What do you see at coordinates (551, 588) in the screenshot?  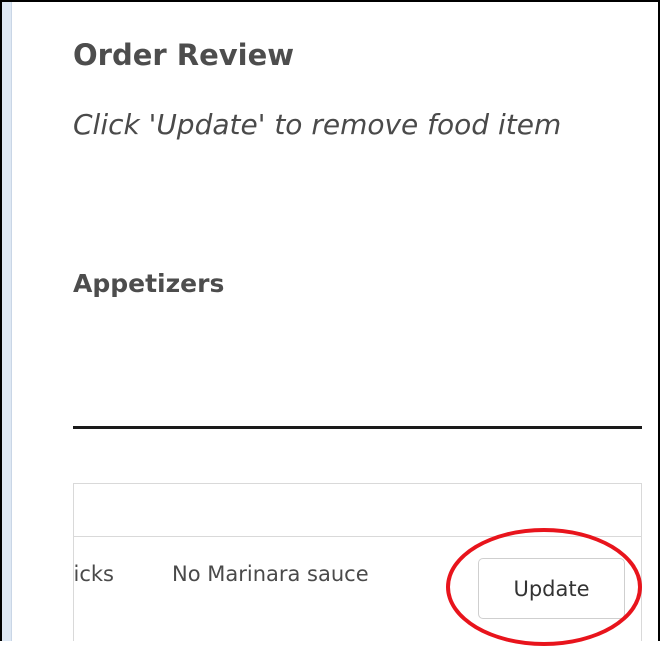 I see `update-button: Update` at bounding box center [551, 588].